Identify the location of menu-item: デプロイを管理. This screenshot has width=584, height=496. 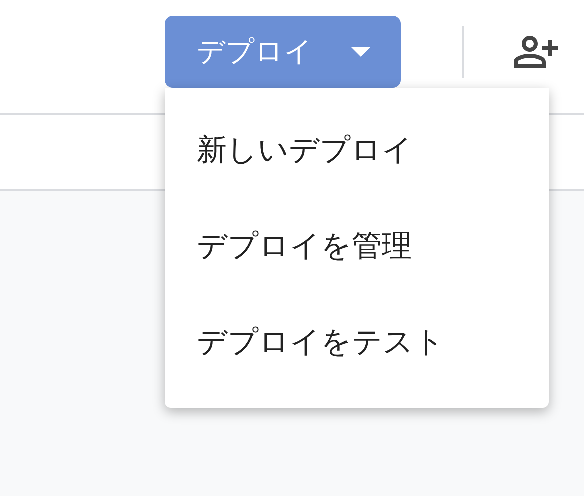
(357, 246).